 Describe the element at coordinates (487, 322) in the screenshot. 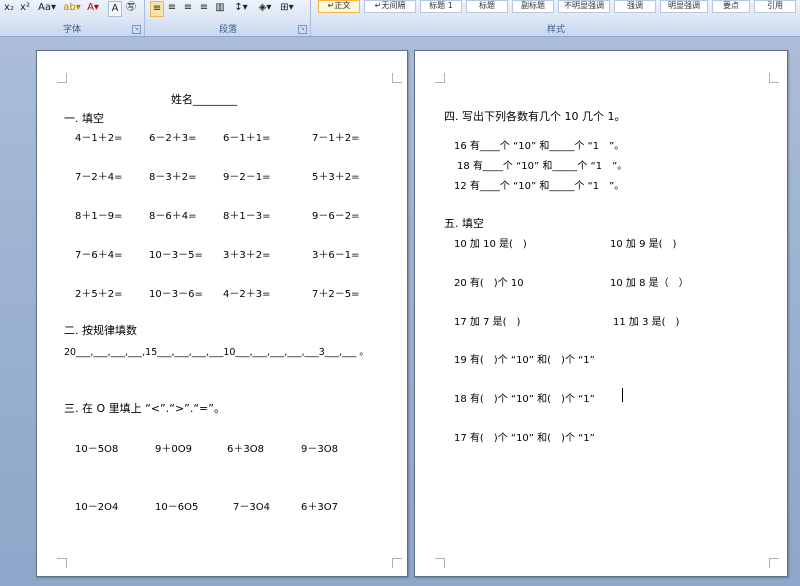

I see `fill-item: 17 加 7 是( )` at that location.